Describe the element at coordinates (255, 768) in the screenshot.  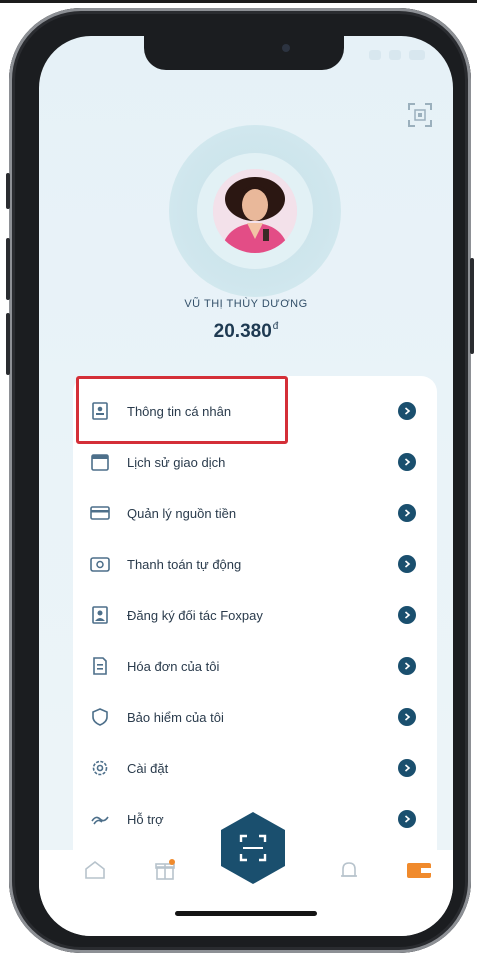
I see `menu-item-settings: Cài đặt` at that location.